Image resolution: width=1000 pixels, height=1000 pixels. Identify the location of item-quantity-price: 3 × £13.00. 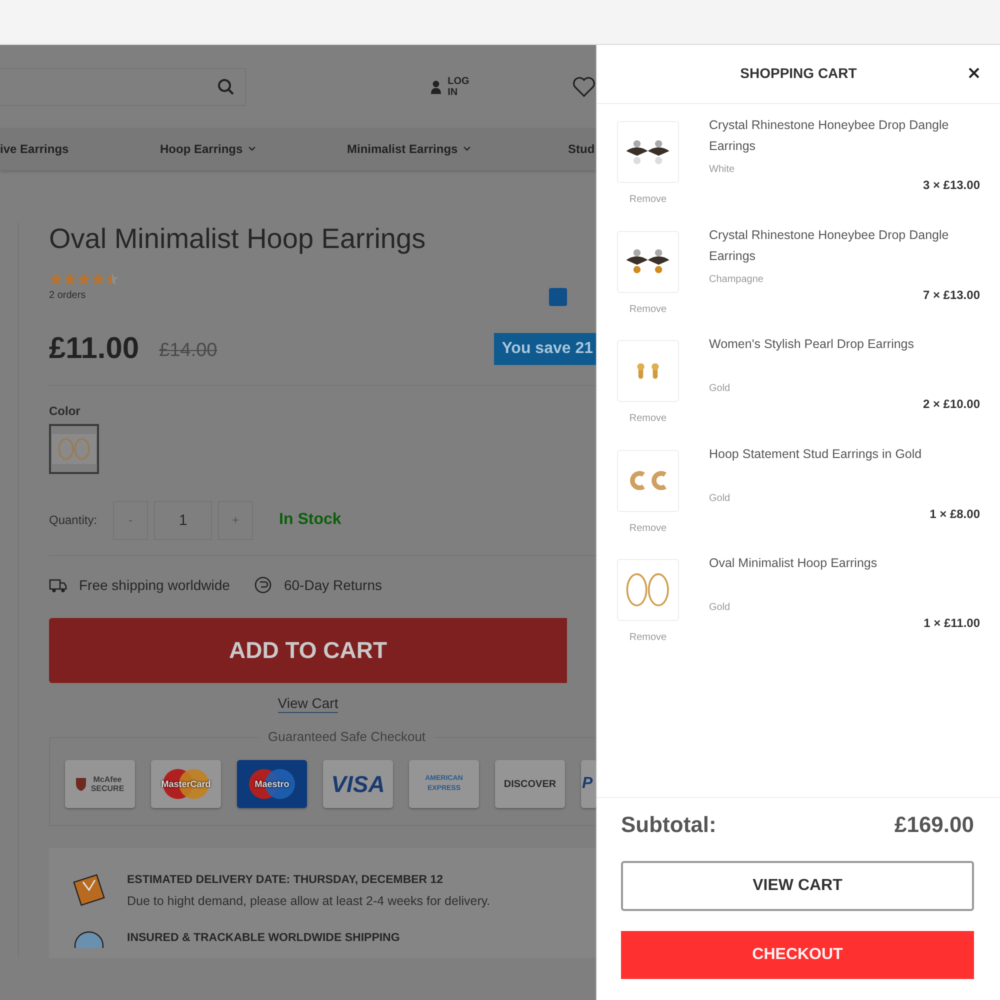
(951, 185).